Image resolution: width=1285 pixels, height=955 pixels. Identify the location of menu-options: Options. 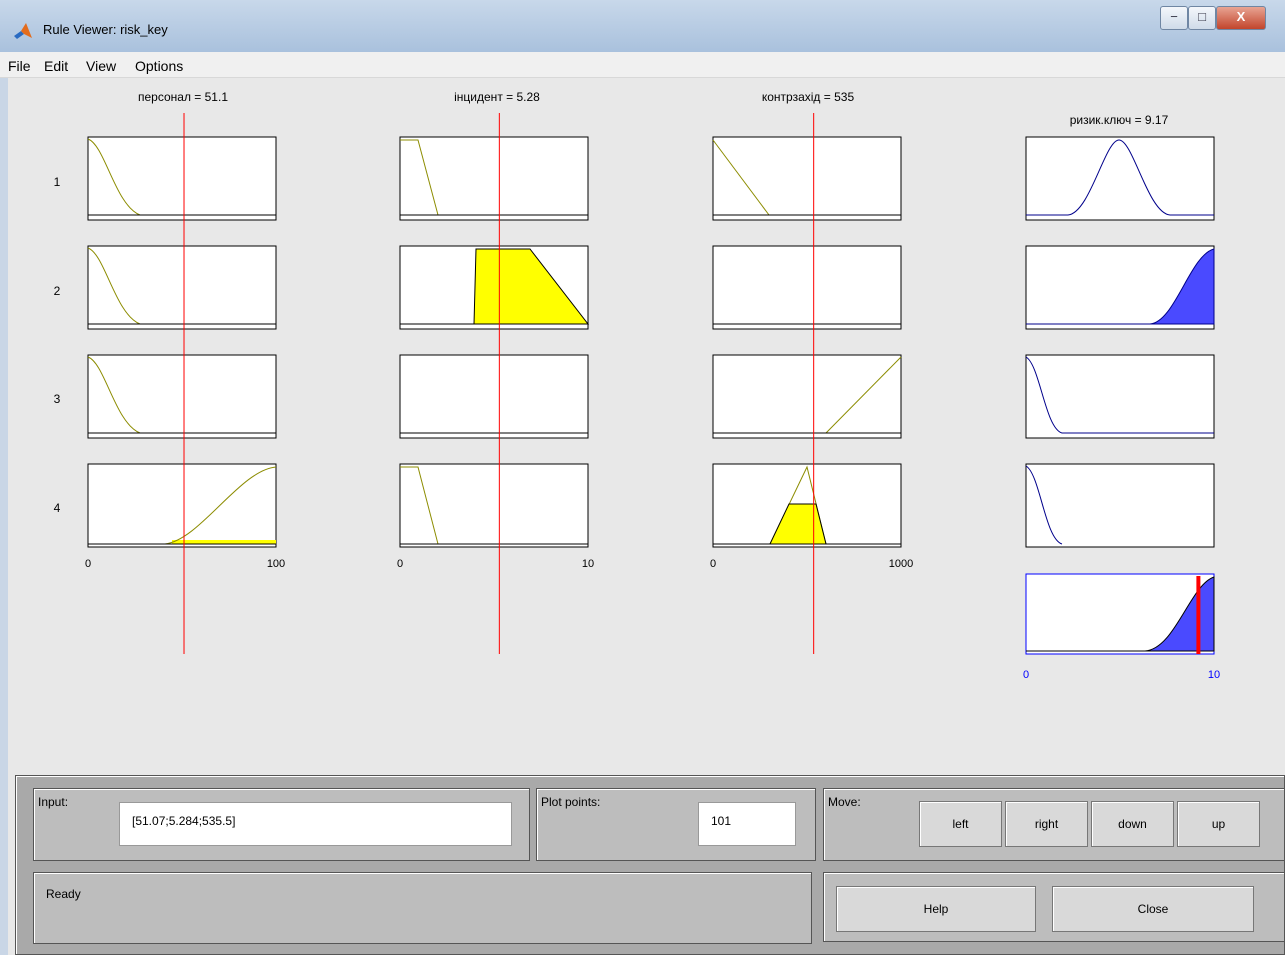
(159, 66).